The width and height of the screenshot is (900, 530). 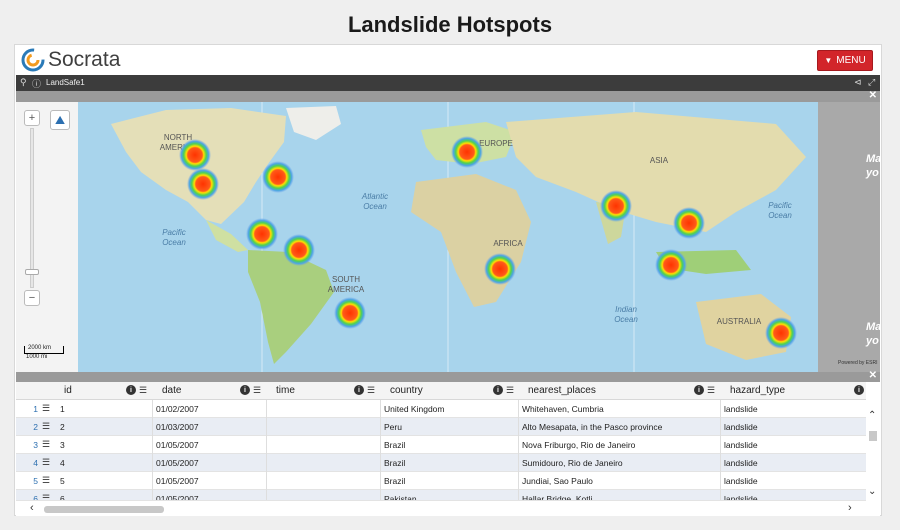 I want to click on column-header-nearest-places: nearest_places, so click(x=562, y=390).